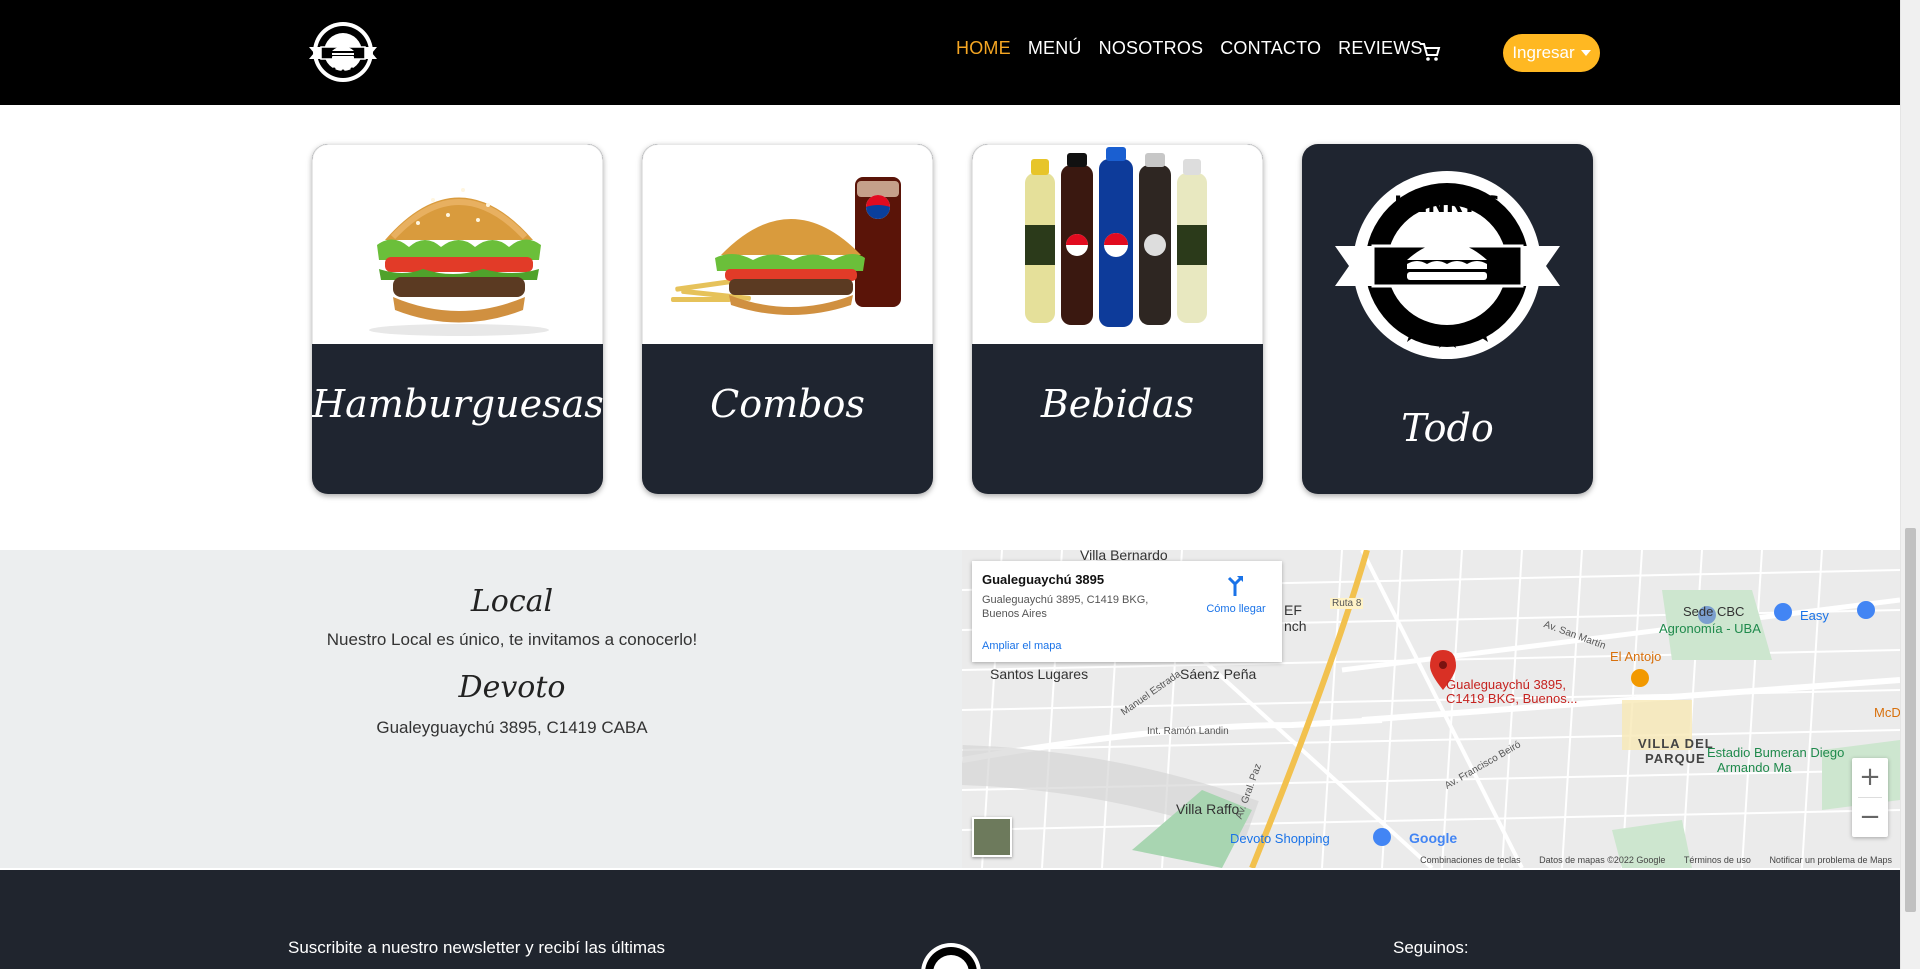 Image resolution: width=1920 pixels, height=969 pixels. I want to click on map-label-saenz-pena: Sáenz Peña, so click(1218, 674).